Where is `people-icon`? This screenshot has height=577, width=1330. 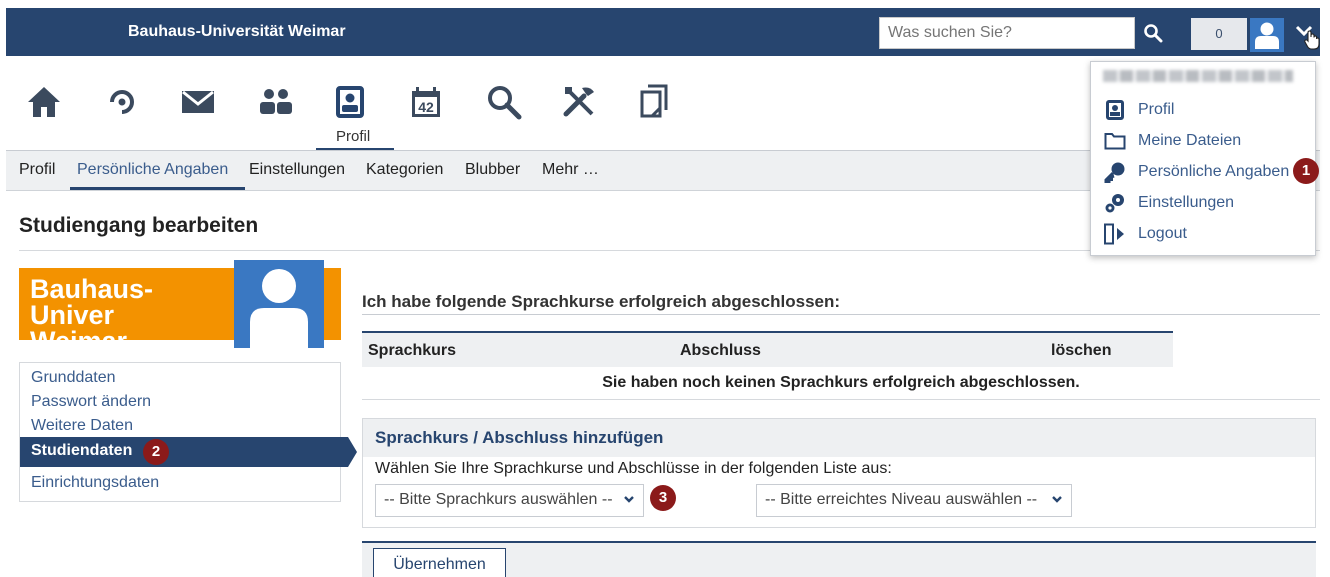
people-icon is located at coordinates (276, 101).